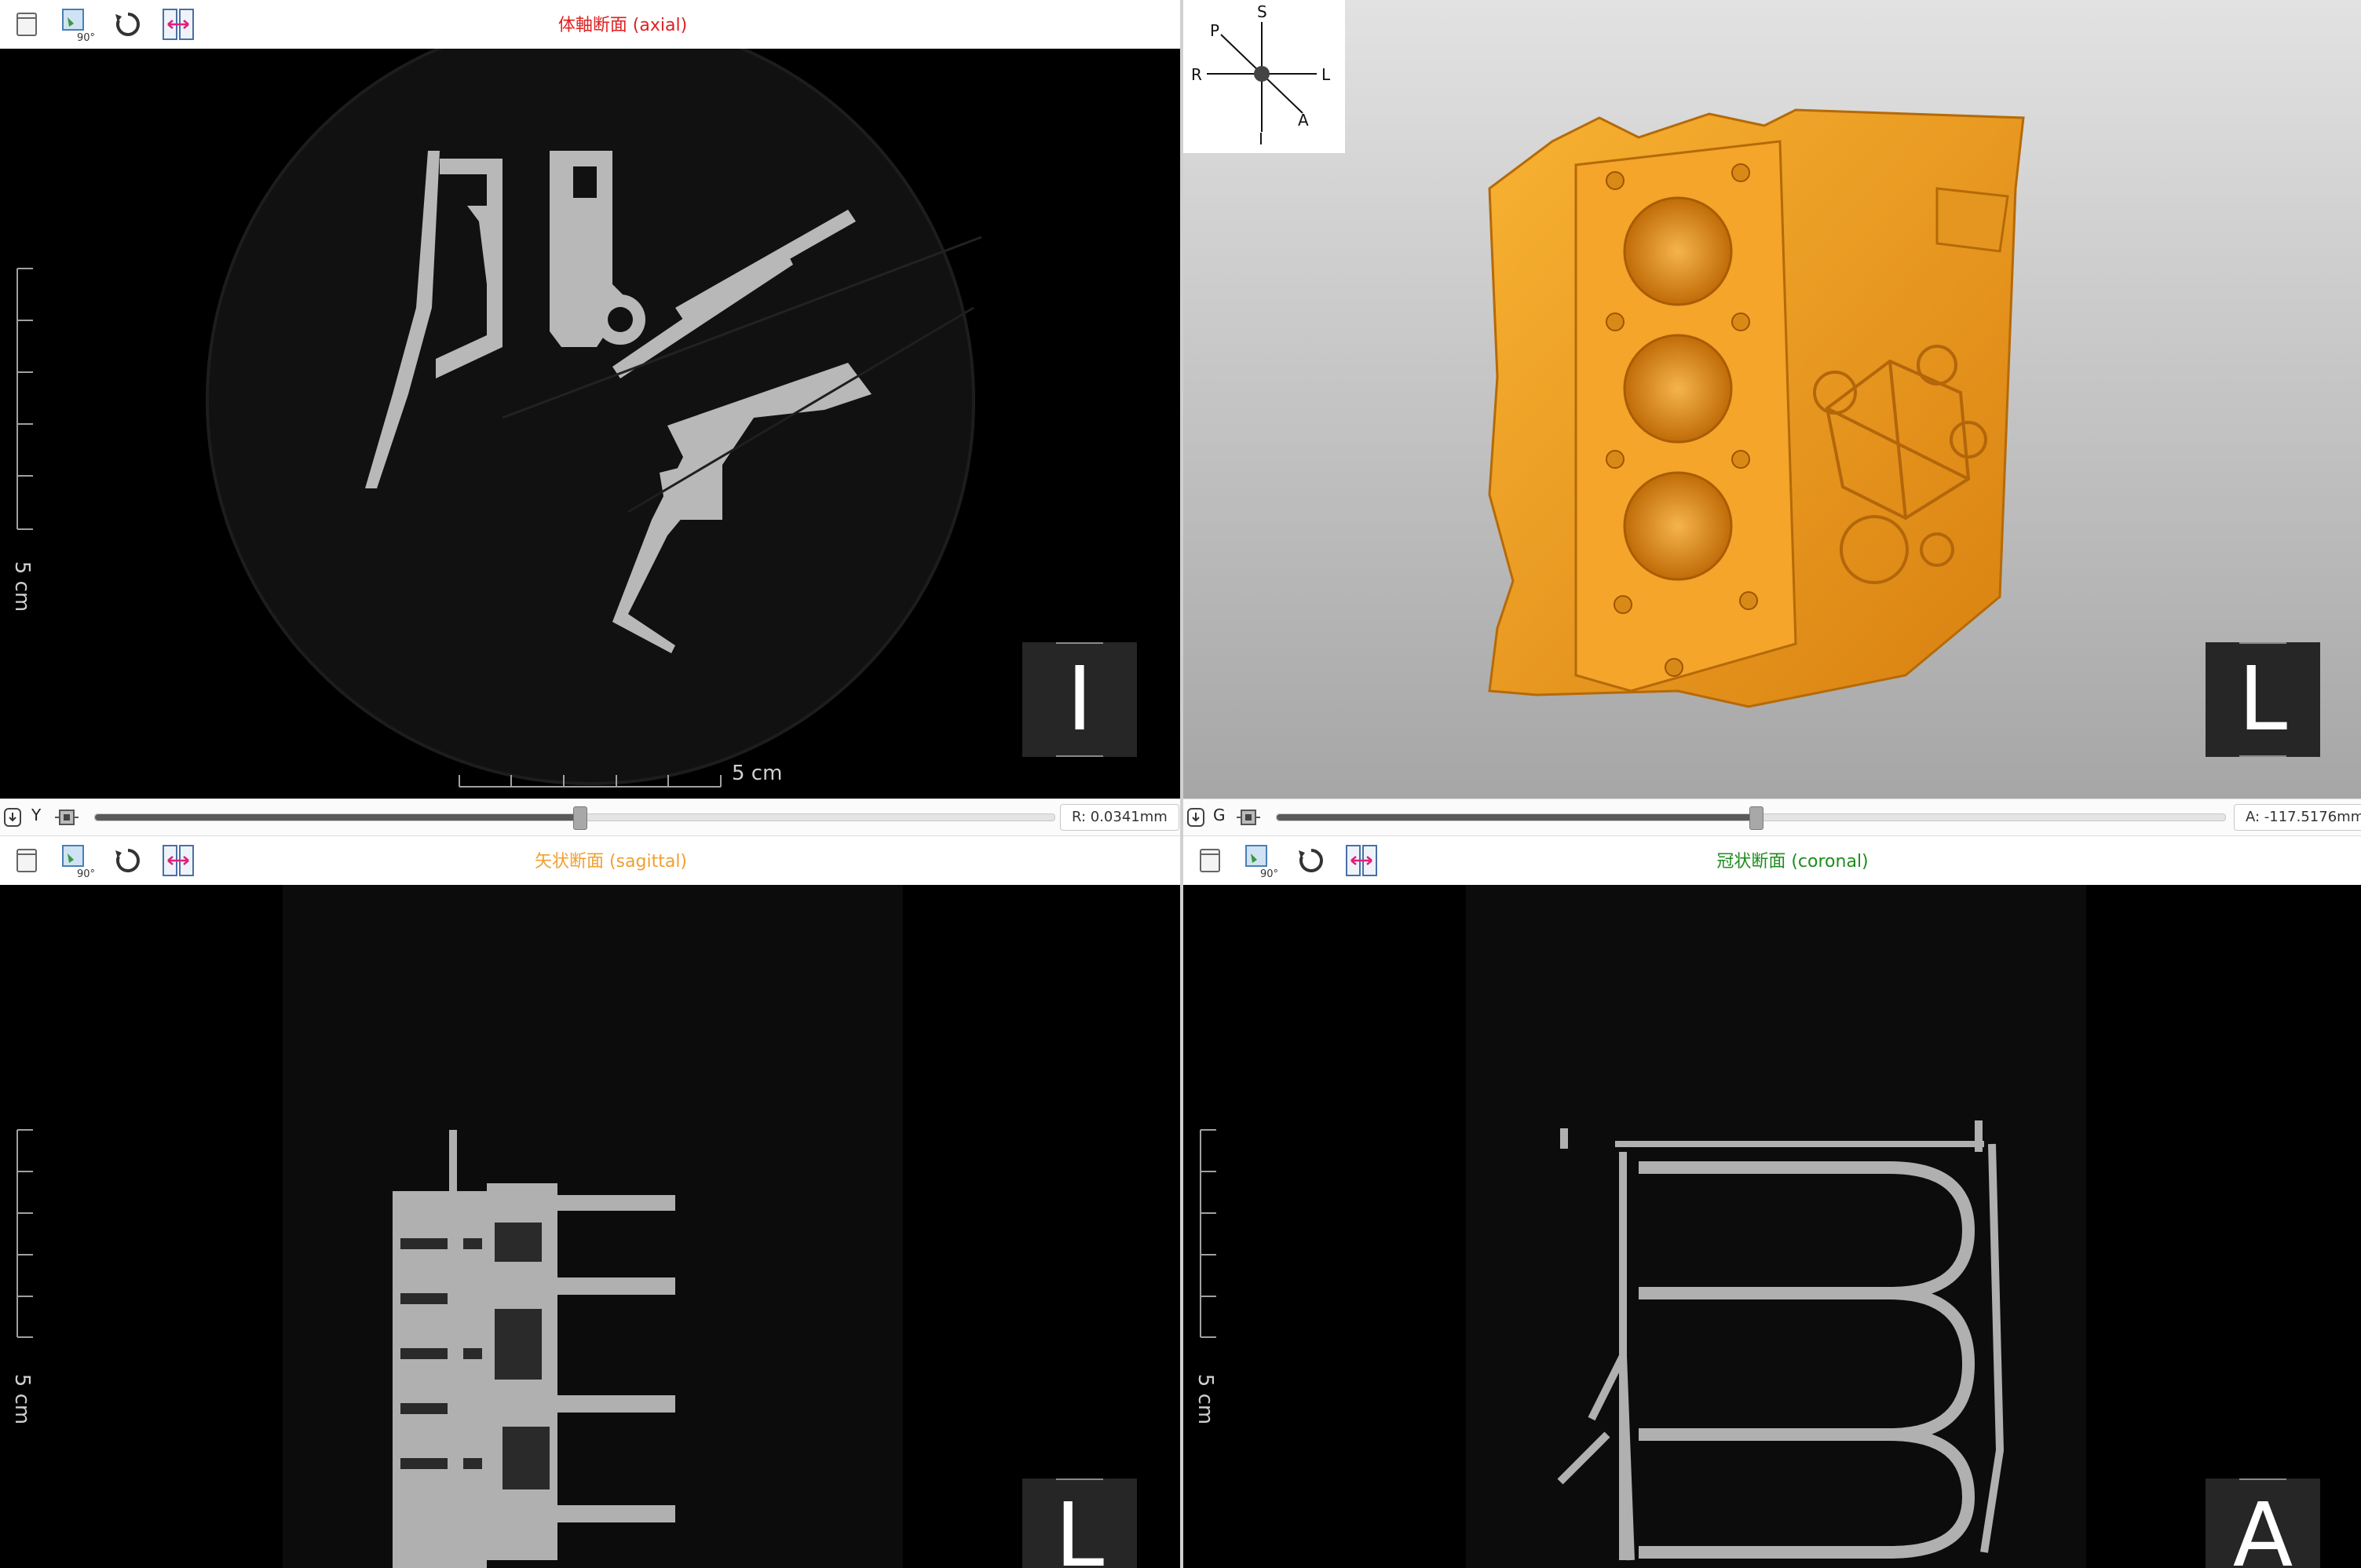 This screenshot has width=2361, height=1568. Describe the element at coordinates (22, 1399) in the screenshot. I see `sagittal-vertical-scale-label: 5 cm` at that location.